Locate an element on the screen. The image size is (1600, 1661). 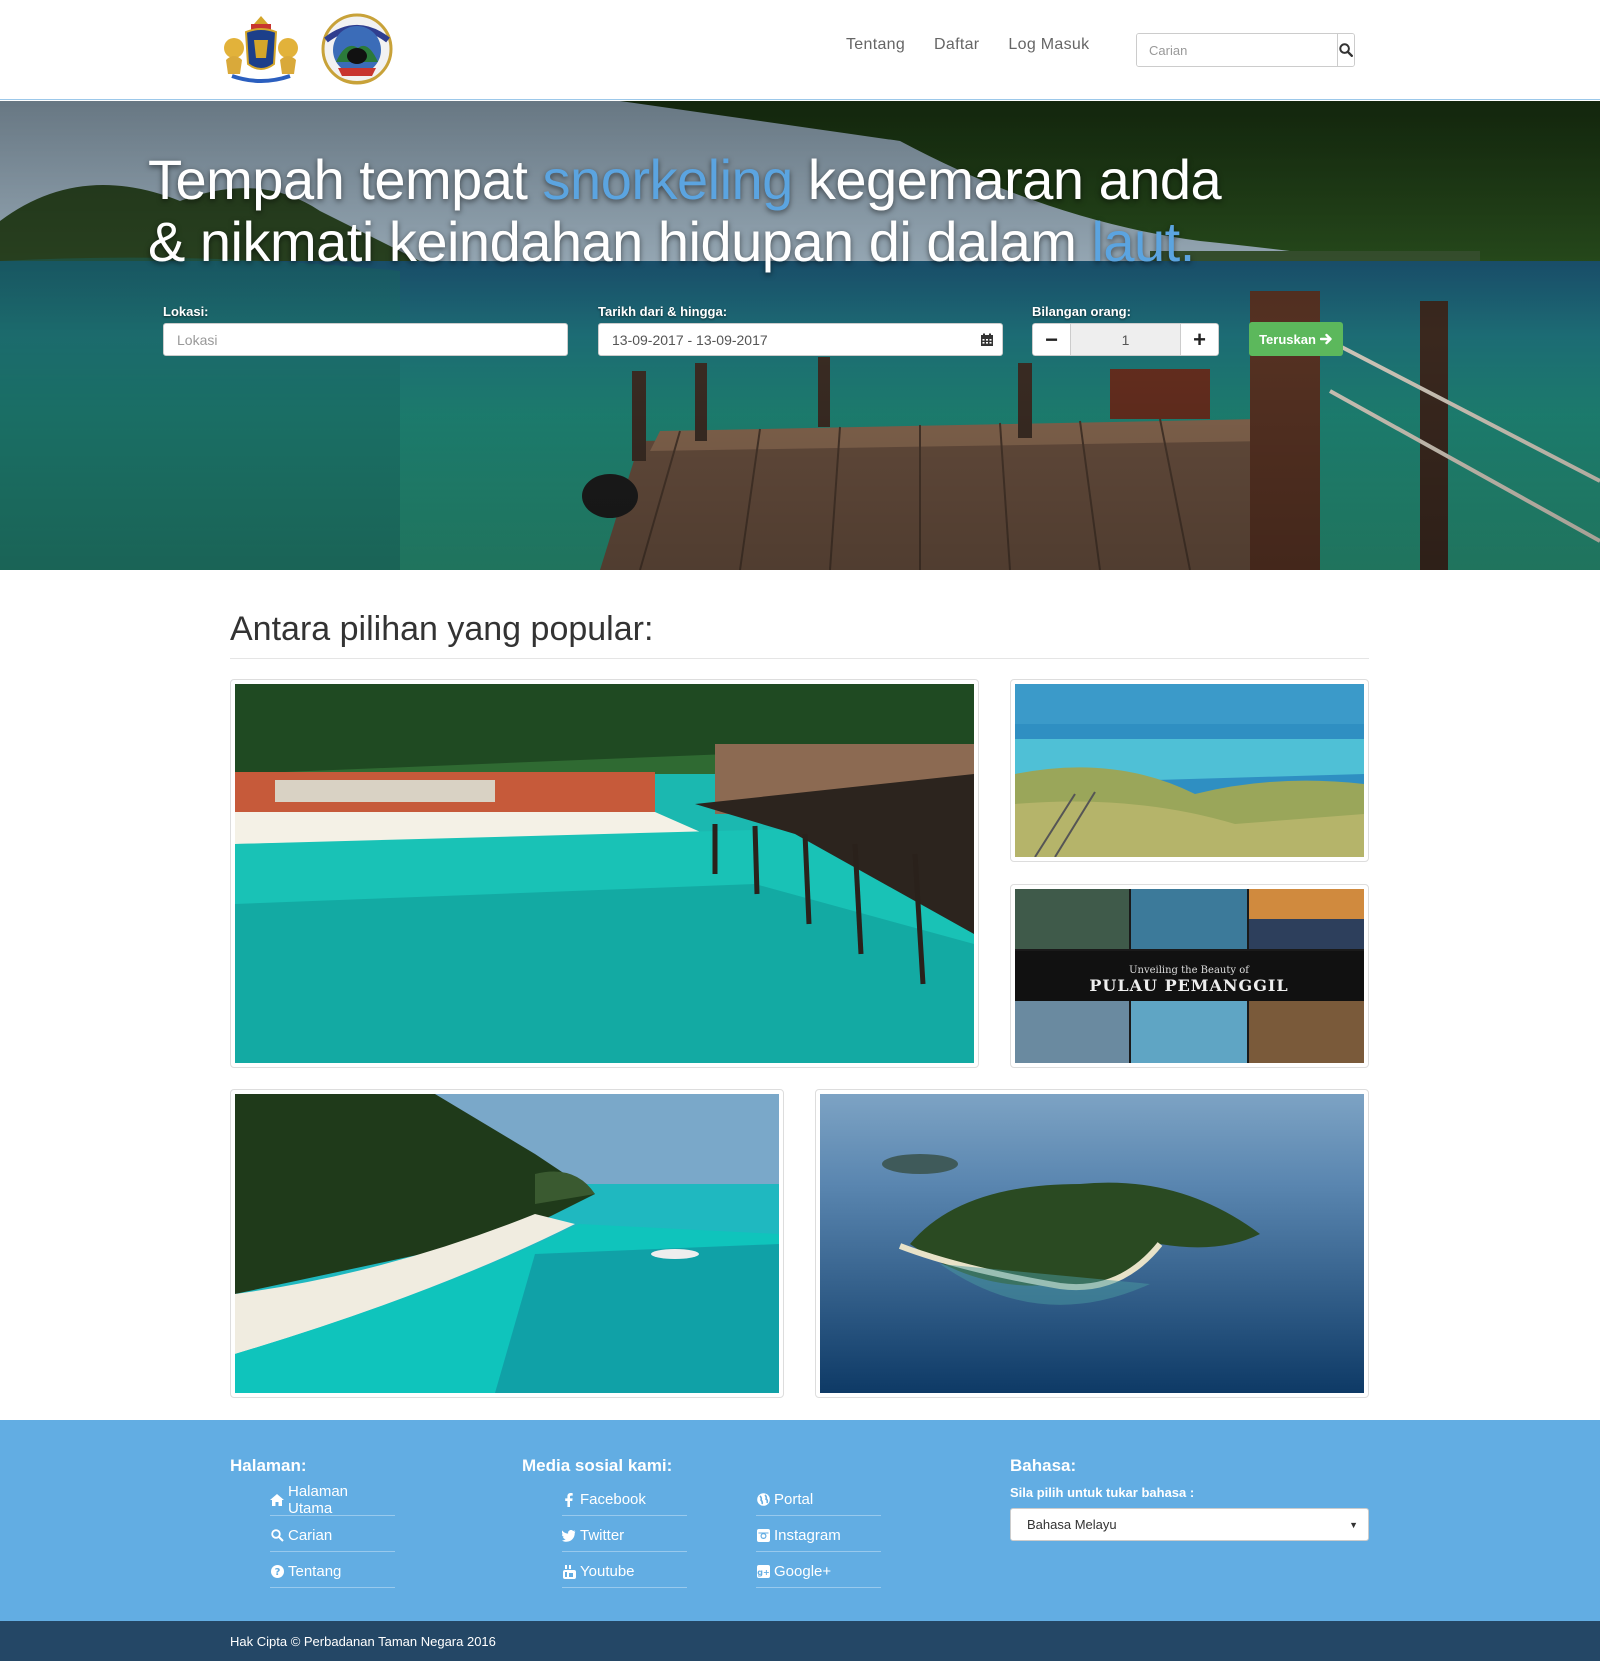
instagram-icon is located at coordinates (763, 1536).